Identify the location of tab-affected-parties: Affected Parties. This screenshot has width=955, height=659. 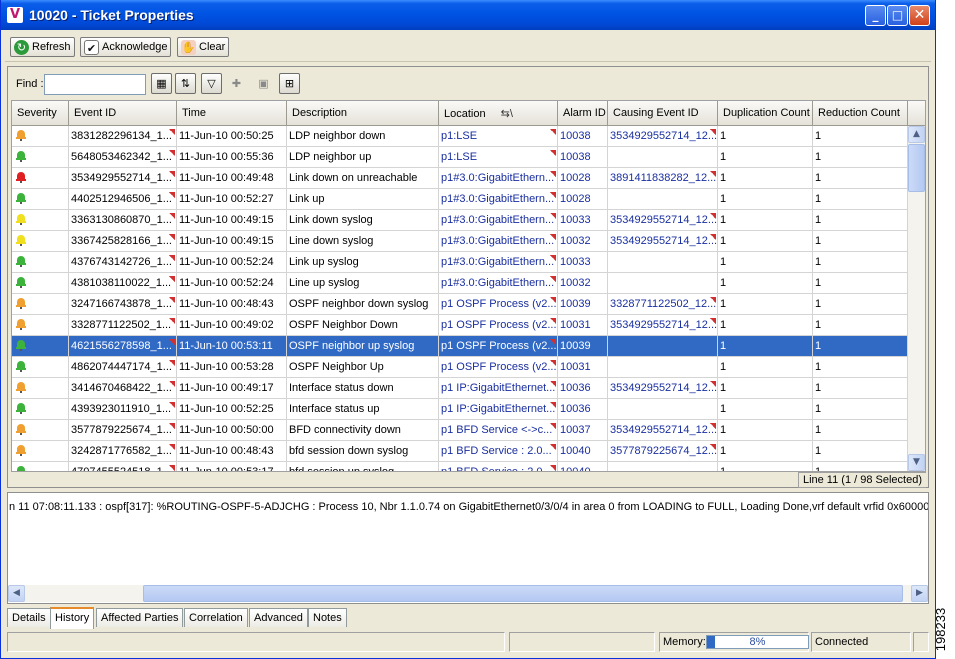
(140, 617).